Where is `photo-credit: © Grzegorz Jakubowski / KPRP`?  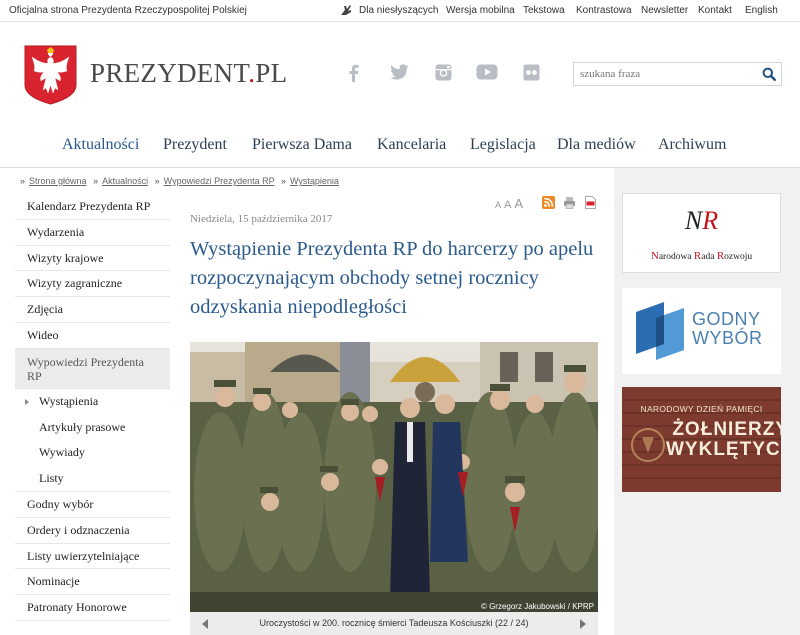
photo-credit: © Grzegorz Jakubowski / KPRP is located at coordinates (537, 606).